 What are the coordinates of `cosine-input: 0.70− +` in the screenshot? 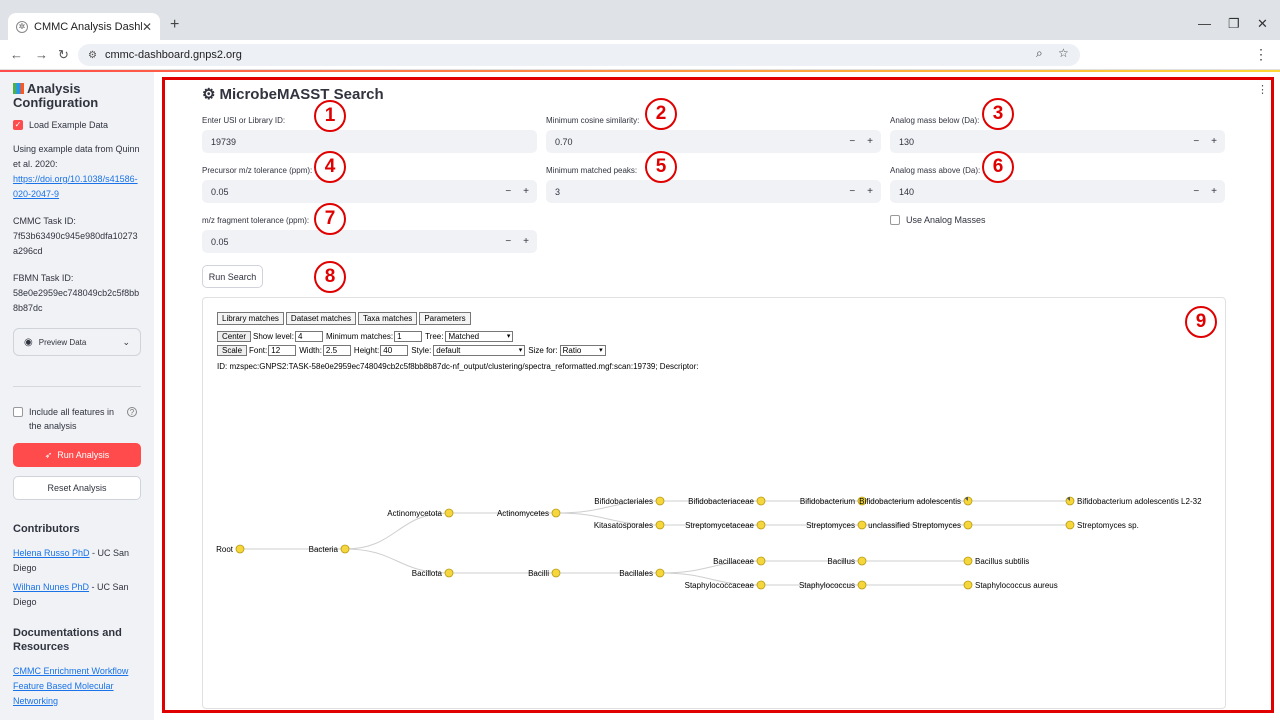 It's located at (713, 141).